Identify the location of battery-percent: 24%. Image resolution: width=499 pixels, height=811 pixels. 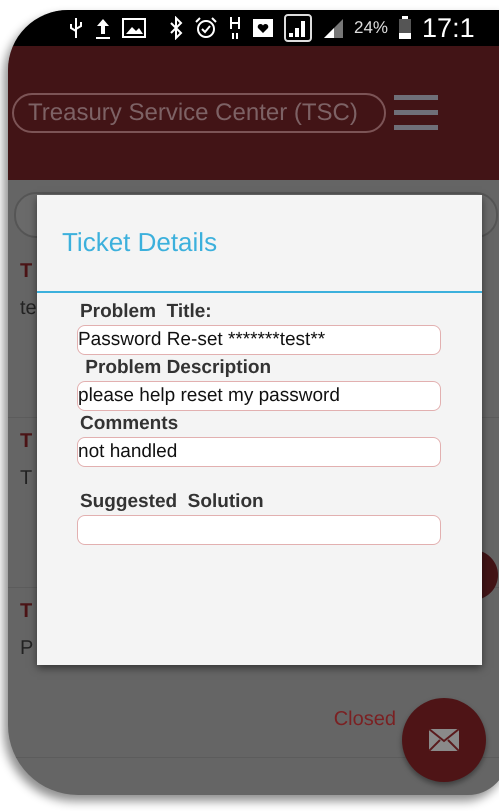
(371, 28).